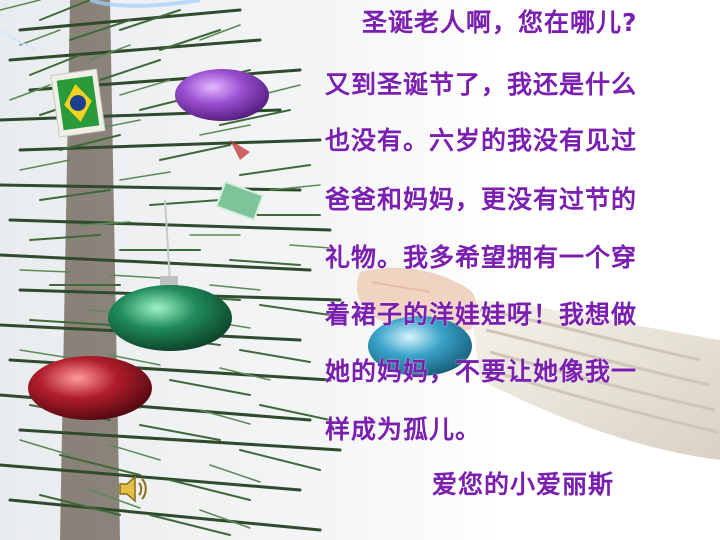 This screenshot has width=720, height=540. Describe the element at coordinates (481, 257) in the screenshot. I see `letter-line-4: 礼物。我多希望拥有一个穿` at that location.